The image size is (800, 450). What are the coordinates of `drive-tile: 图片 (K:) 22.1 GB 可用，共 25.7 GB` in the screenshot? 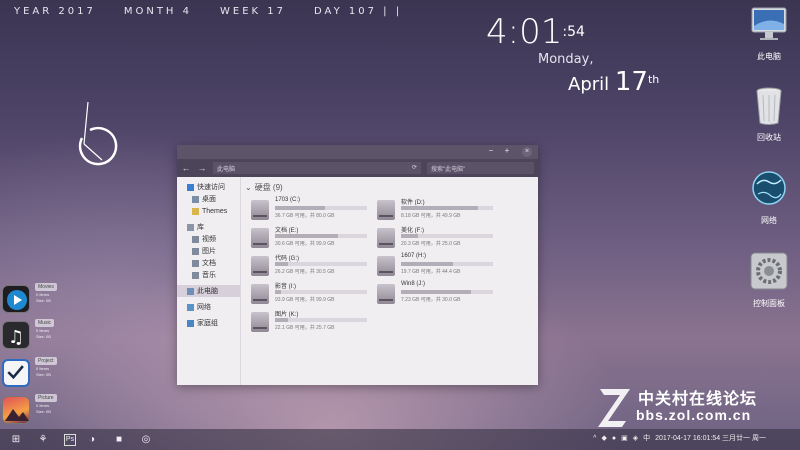 It's located at (311, 322).